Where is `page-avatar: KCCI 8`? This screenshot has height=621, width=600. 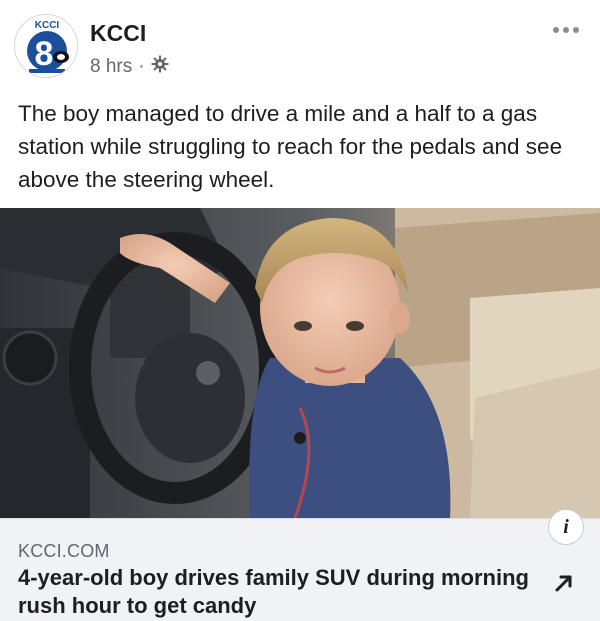 page-avatar: KCCI 8 is located at coordinates (46, 46).